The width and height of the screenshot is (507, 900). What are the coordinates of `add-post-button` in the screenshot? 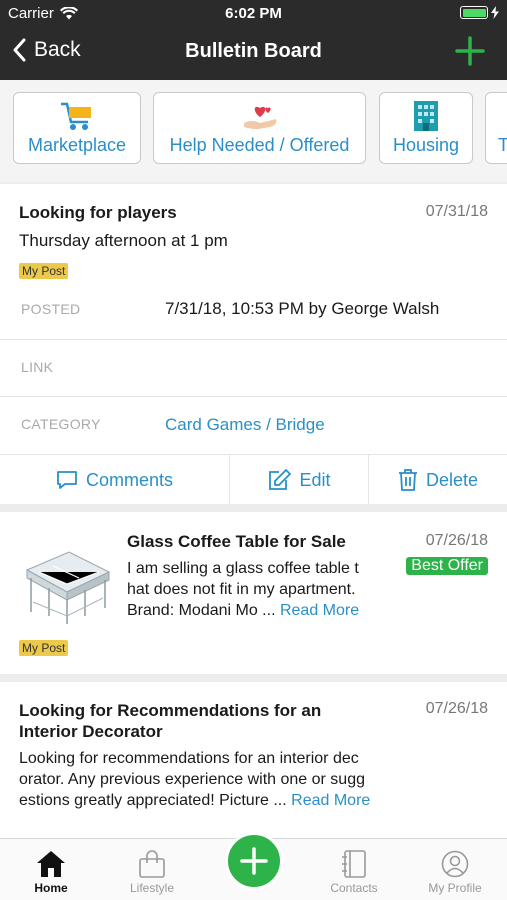 It's located at (470, 53).